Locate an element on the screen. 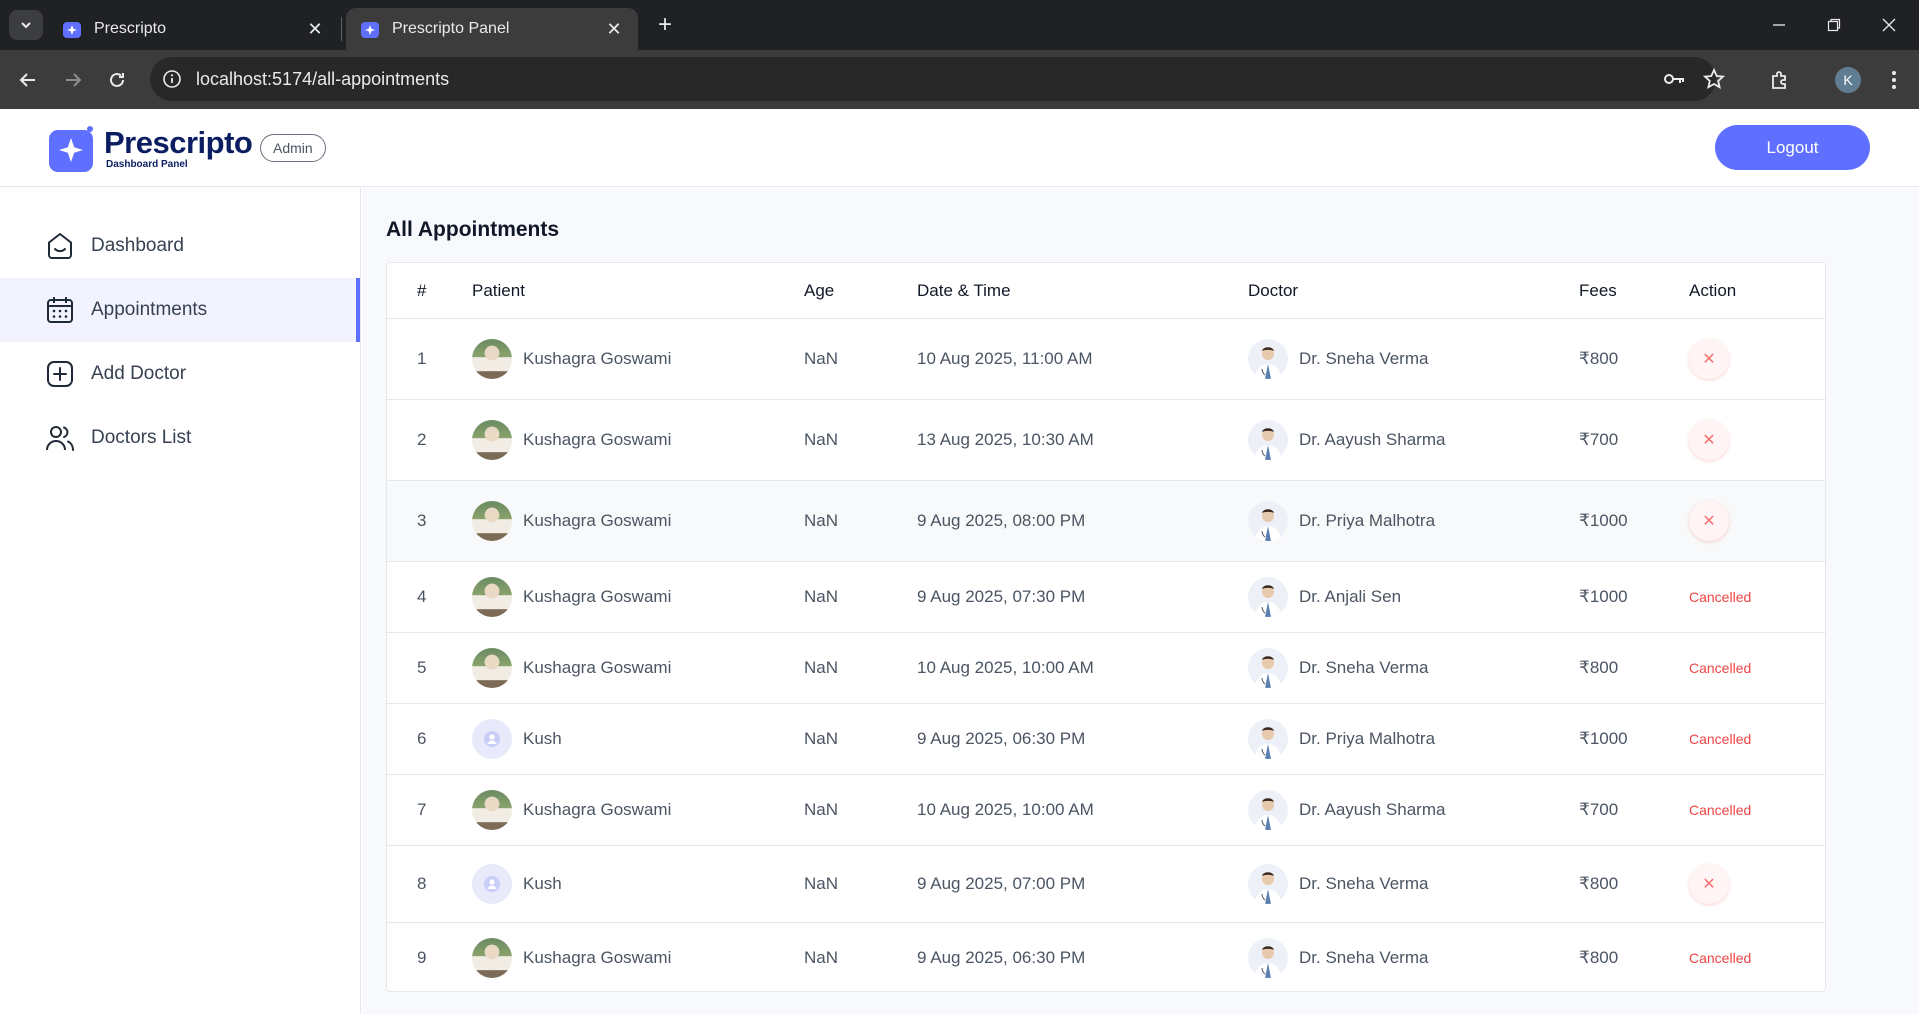  tab-separator is located at coordinates (341, 29).